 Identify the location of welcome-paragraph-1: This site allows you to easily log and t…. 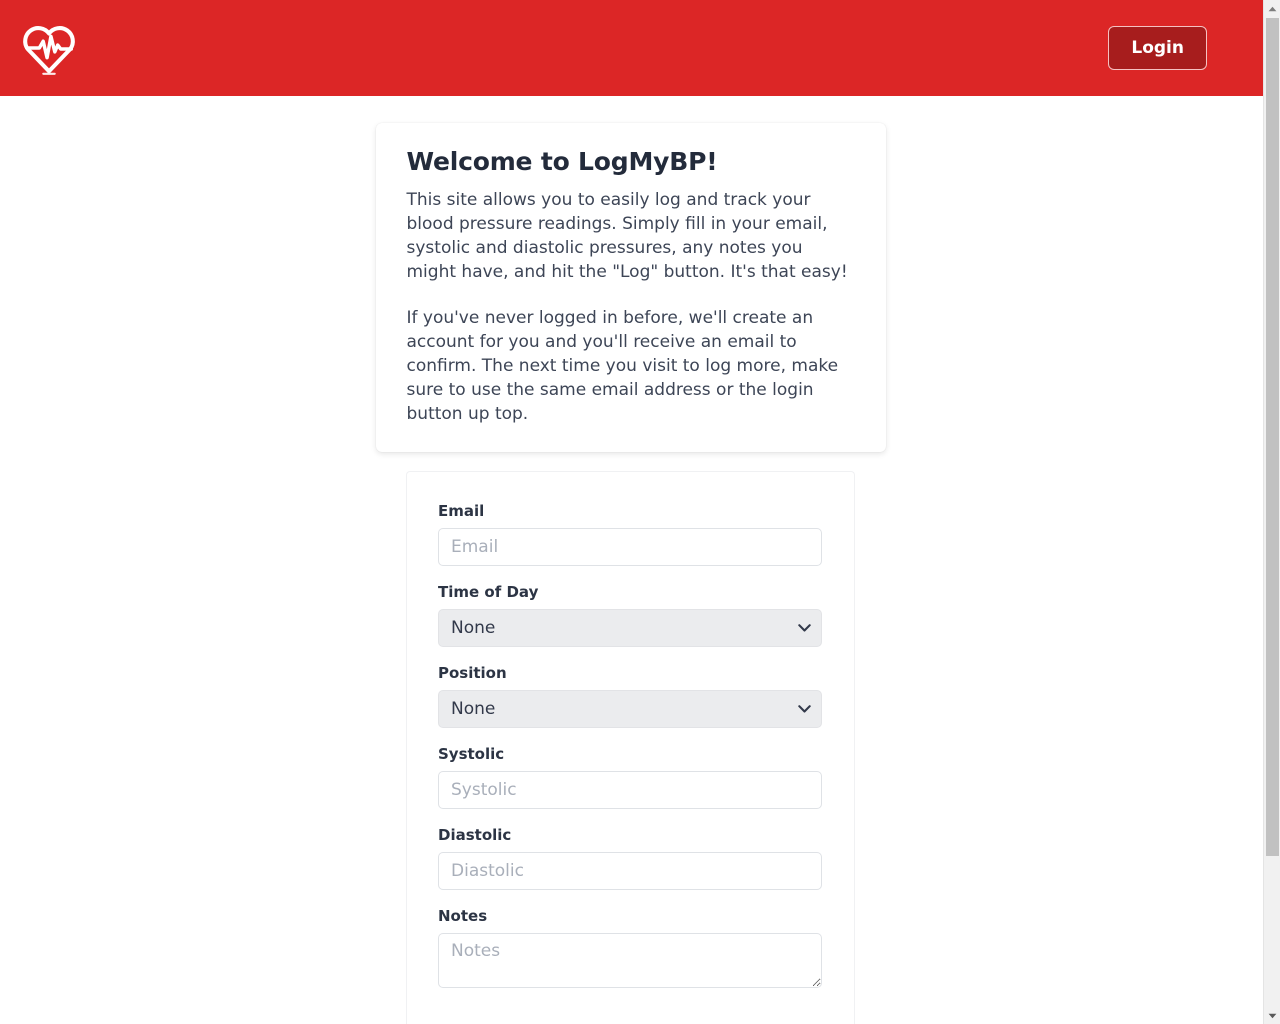
(627, 236).